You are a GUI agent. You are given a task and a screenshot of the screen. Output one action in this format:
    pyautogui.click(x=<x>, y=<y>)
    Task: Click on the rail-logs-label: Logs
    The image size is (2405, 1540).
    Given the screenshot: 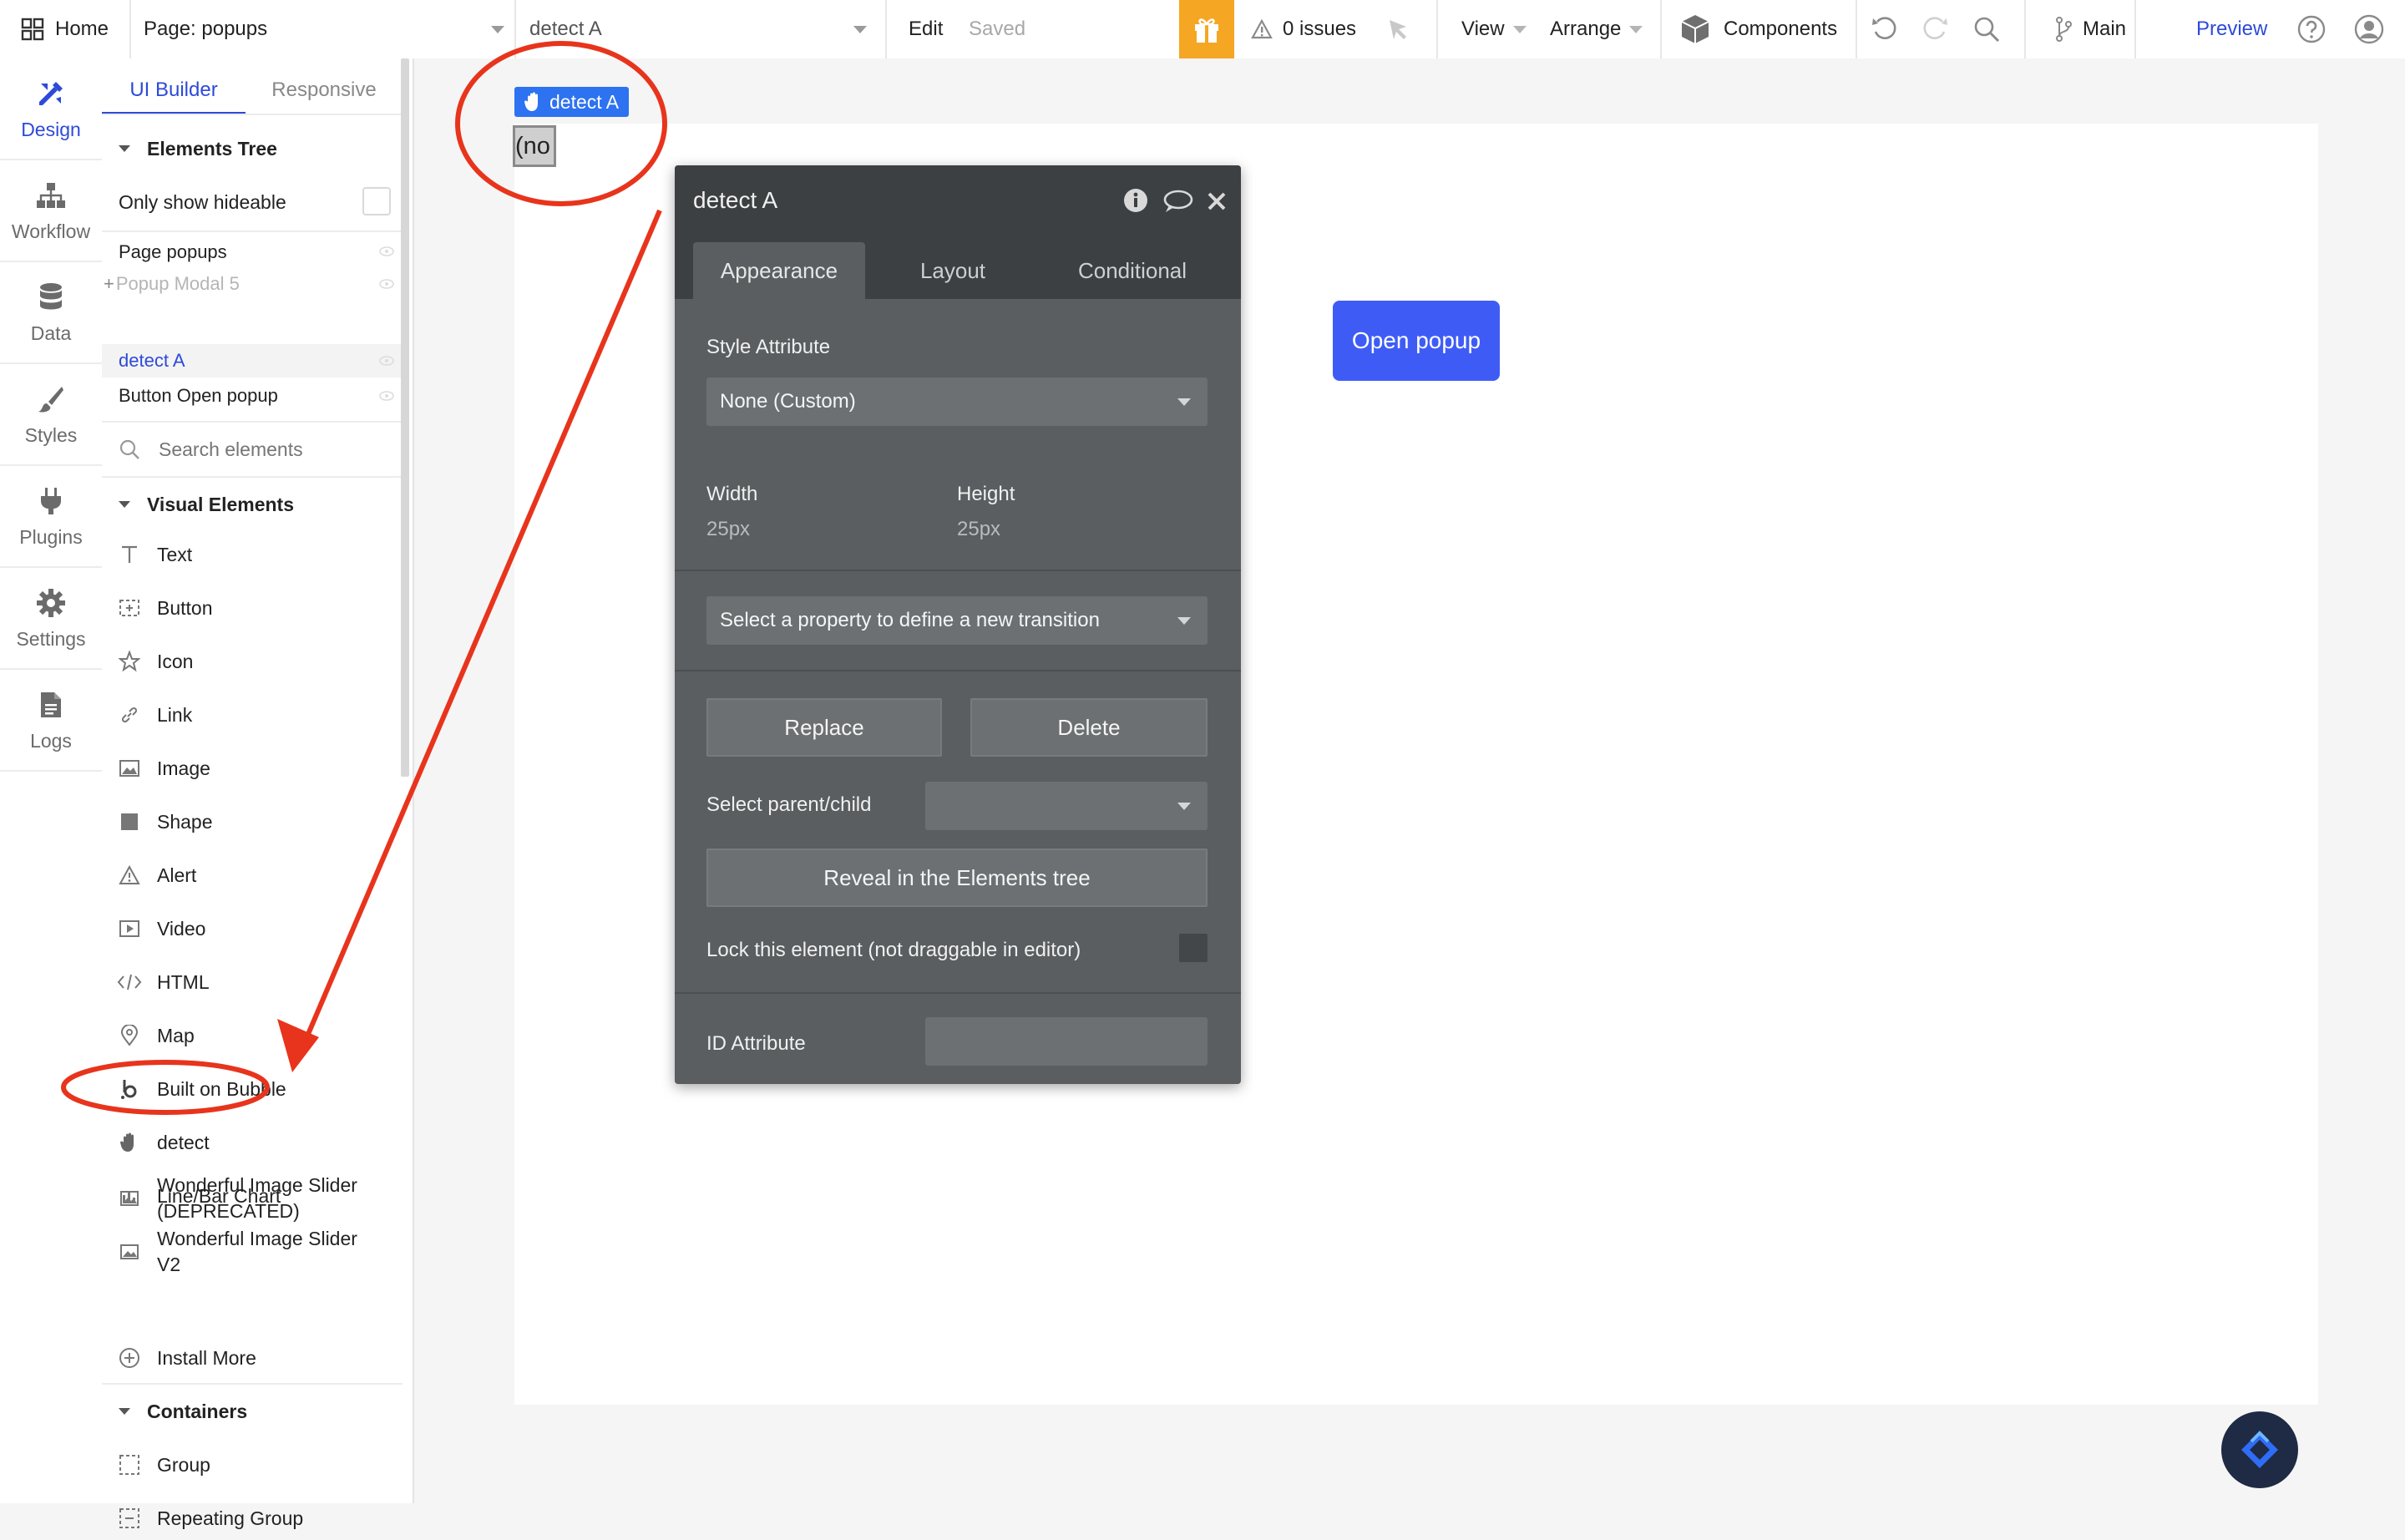 What is the action you would take?
    pyautogui.click(x=51, y=741)
    